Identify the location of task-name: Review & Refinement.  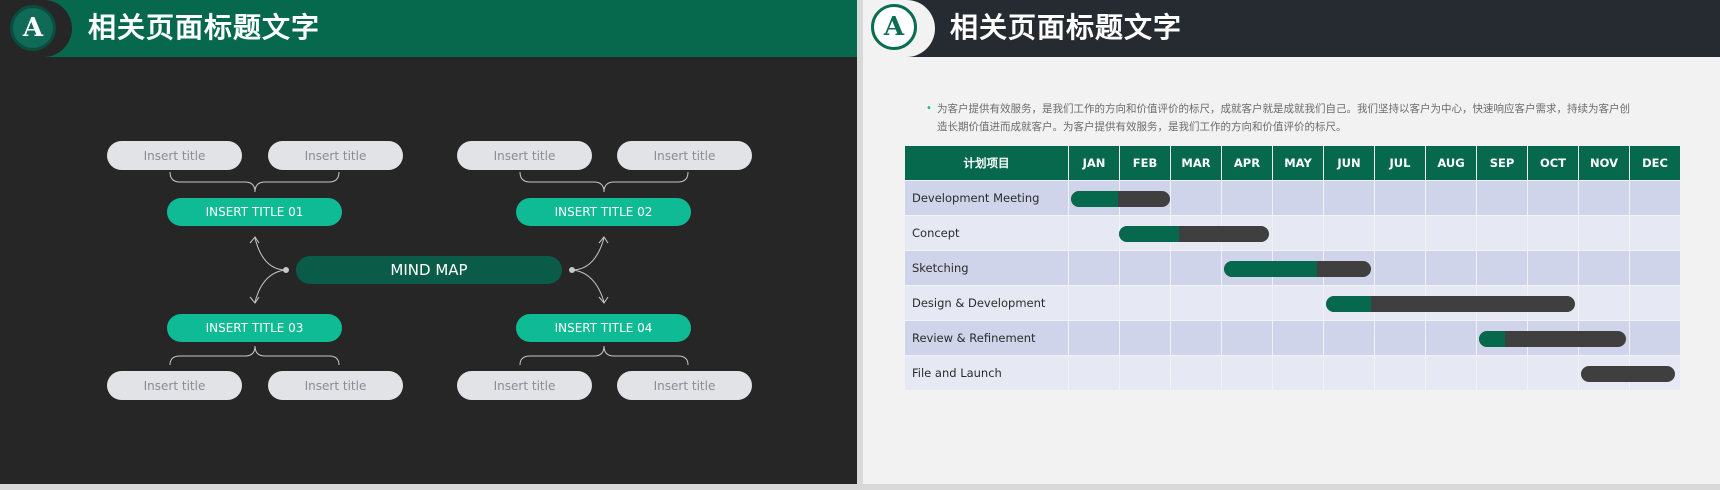
(986, 338).